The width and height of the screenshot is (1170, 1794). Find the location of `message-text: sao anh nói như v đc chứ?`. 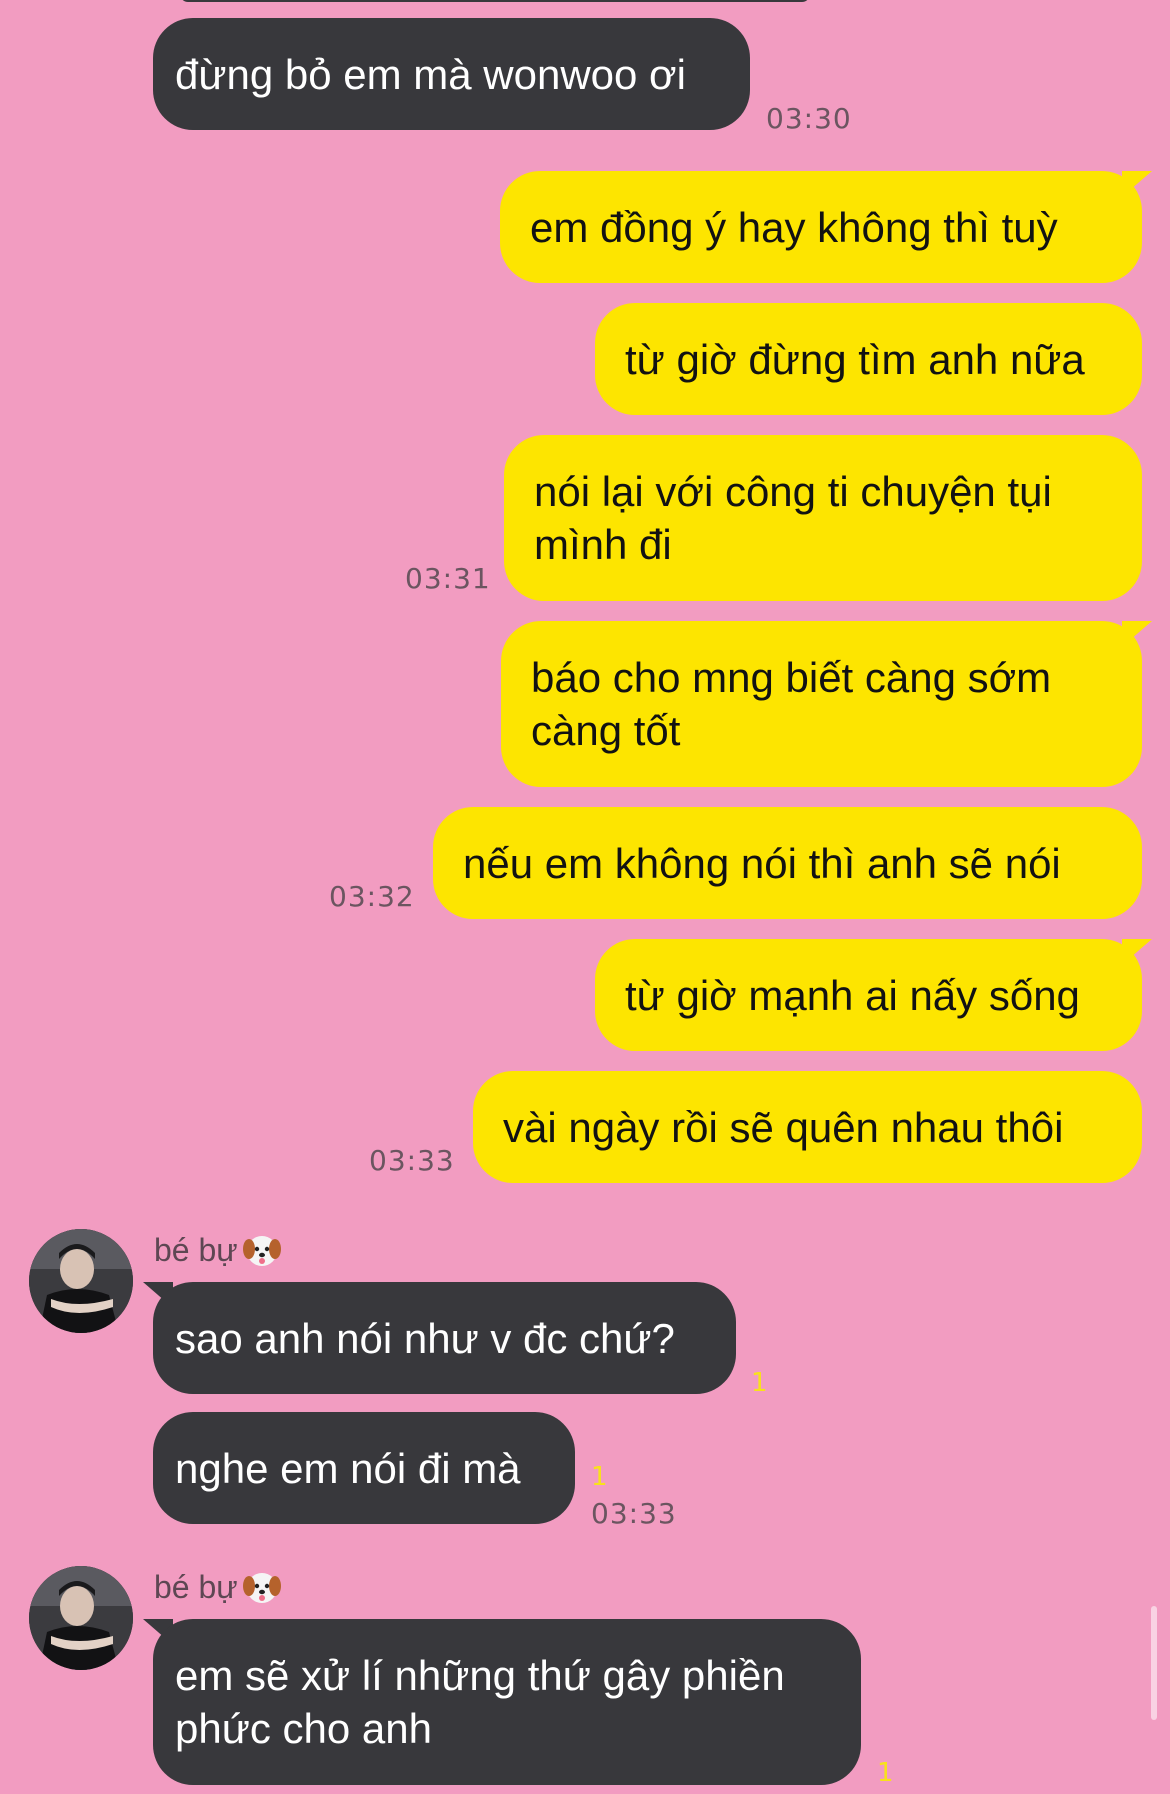

message-text: sao anh nói như v đc chứ? is located at coordinates (425, 1338).